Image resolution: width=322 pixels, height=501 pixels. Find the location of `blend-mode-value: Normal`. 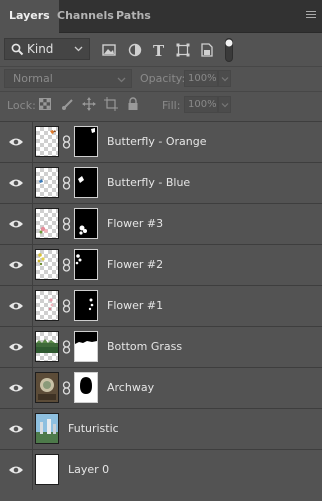

blend-mode-value: Normal is located at coordinates (33, 78).